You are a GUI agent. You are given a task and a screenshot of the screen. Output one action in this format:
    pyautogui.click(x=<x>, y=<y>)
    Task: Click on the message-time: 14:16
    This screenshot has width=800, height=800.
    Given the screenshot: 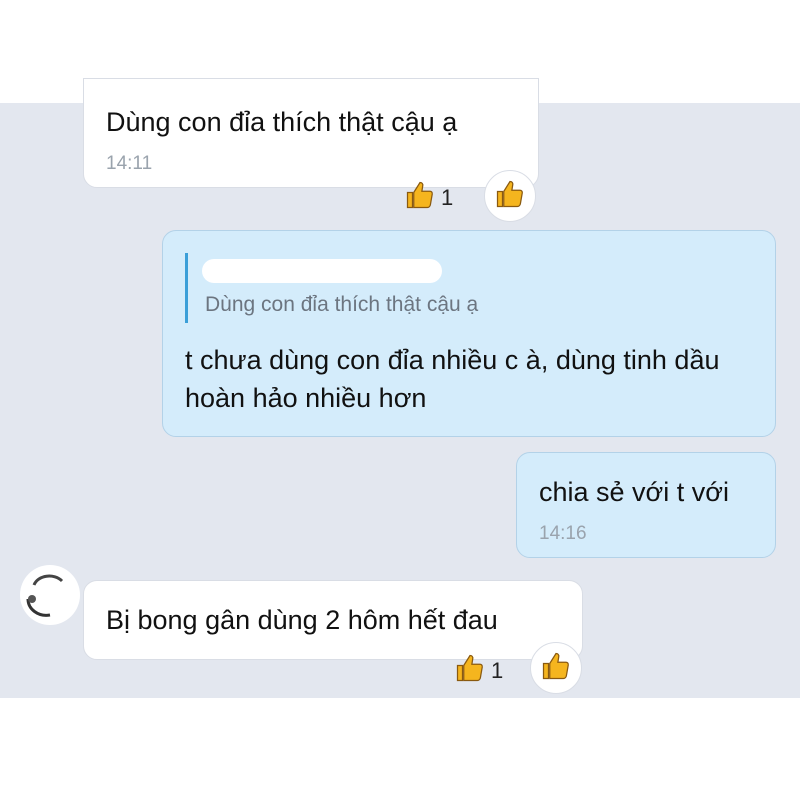 What is the action you would take?
    pyautogui.click(x=563, y=533)
    